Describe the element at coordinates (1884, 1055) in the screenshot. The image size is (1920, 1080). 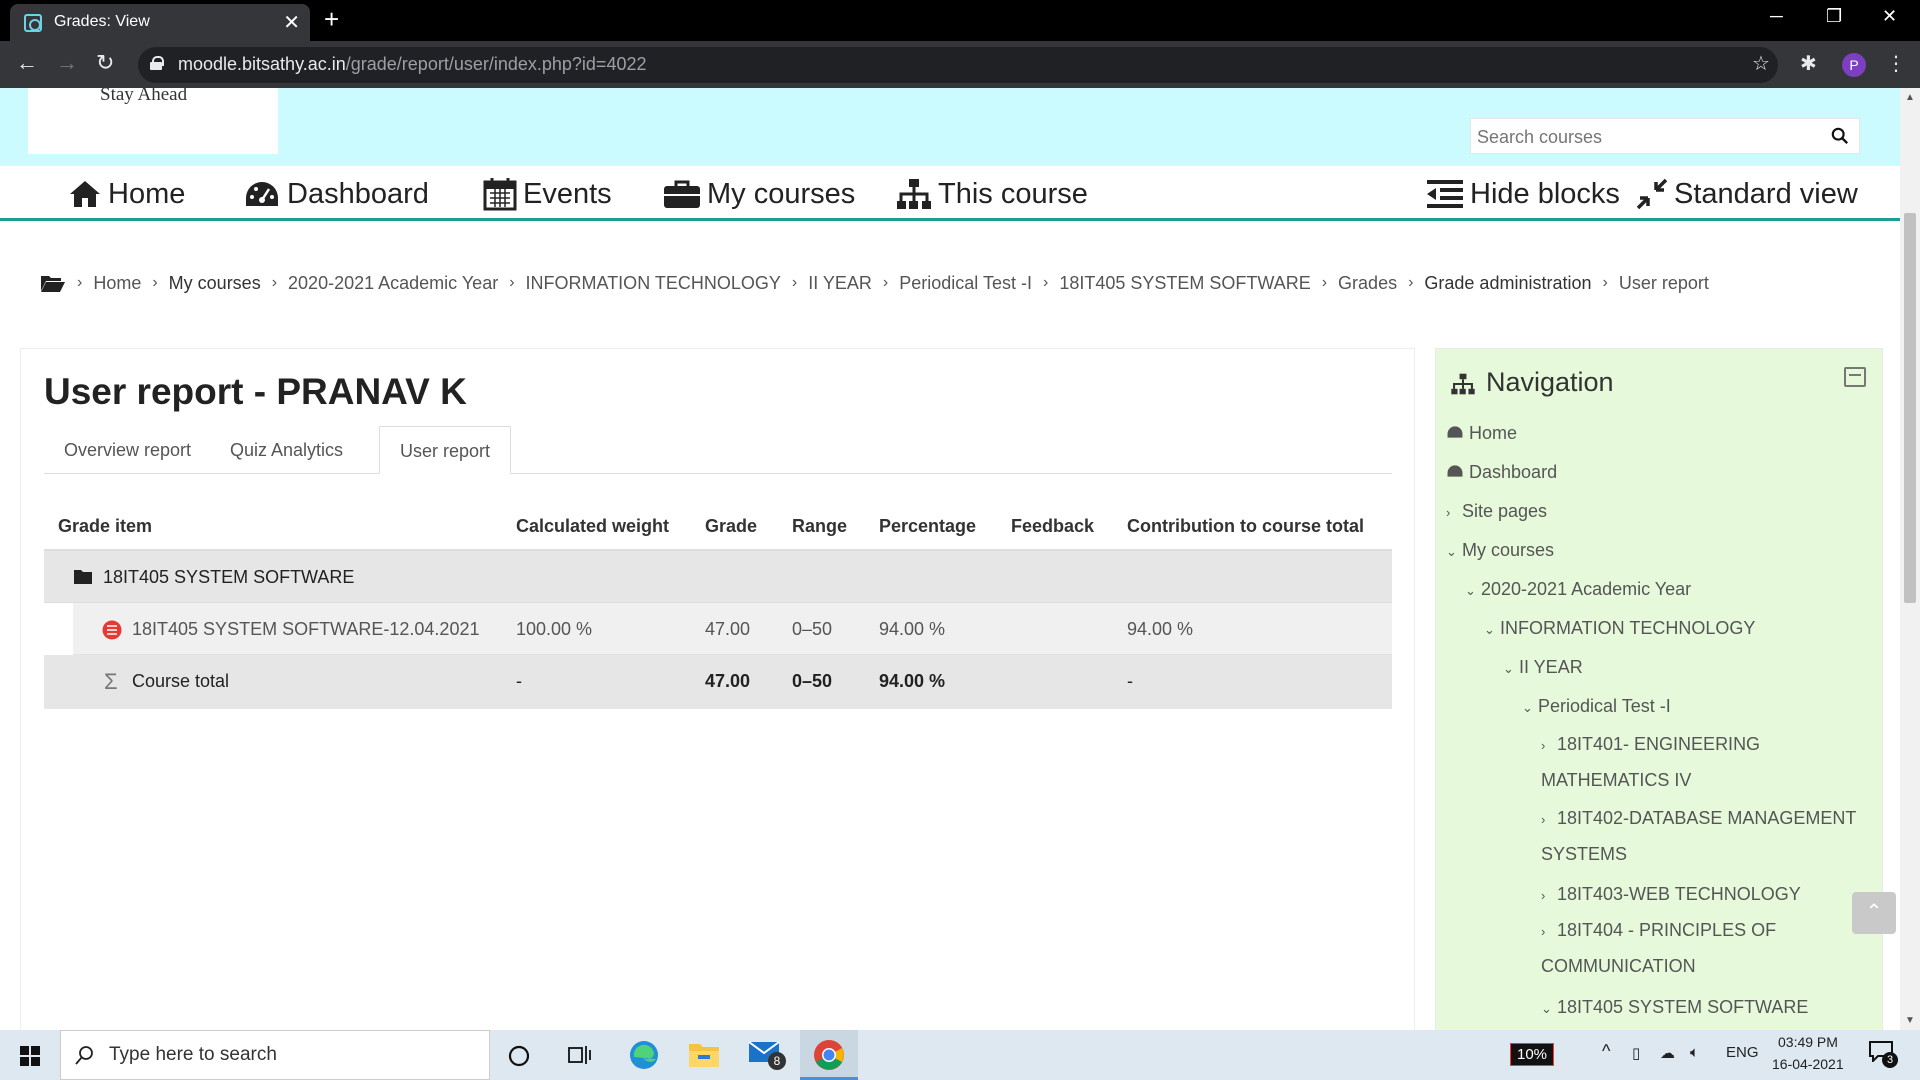
I see `action-center: 3` at that location.